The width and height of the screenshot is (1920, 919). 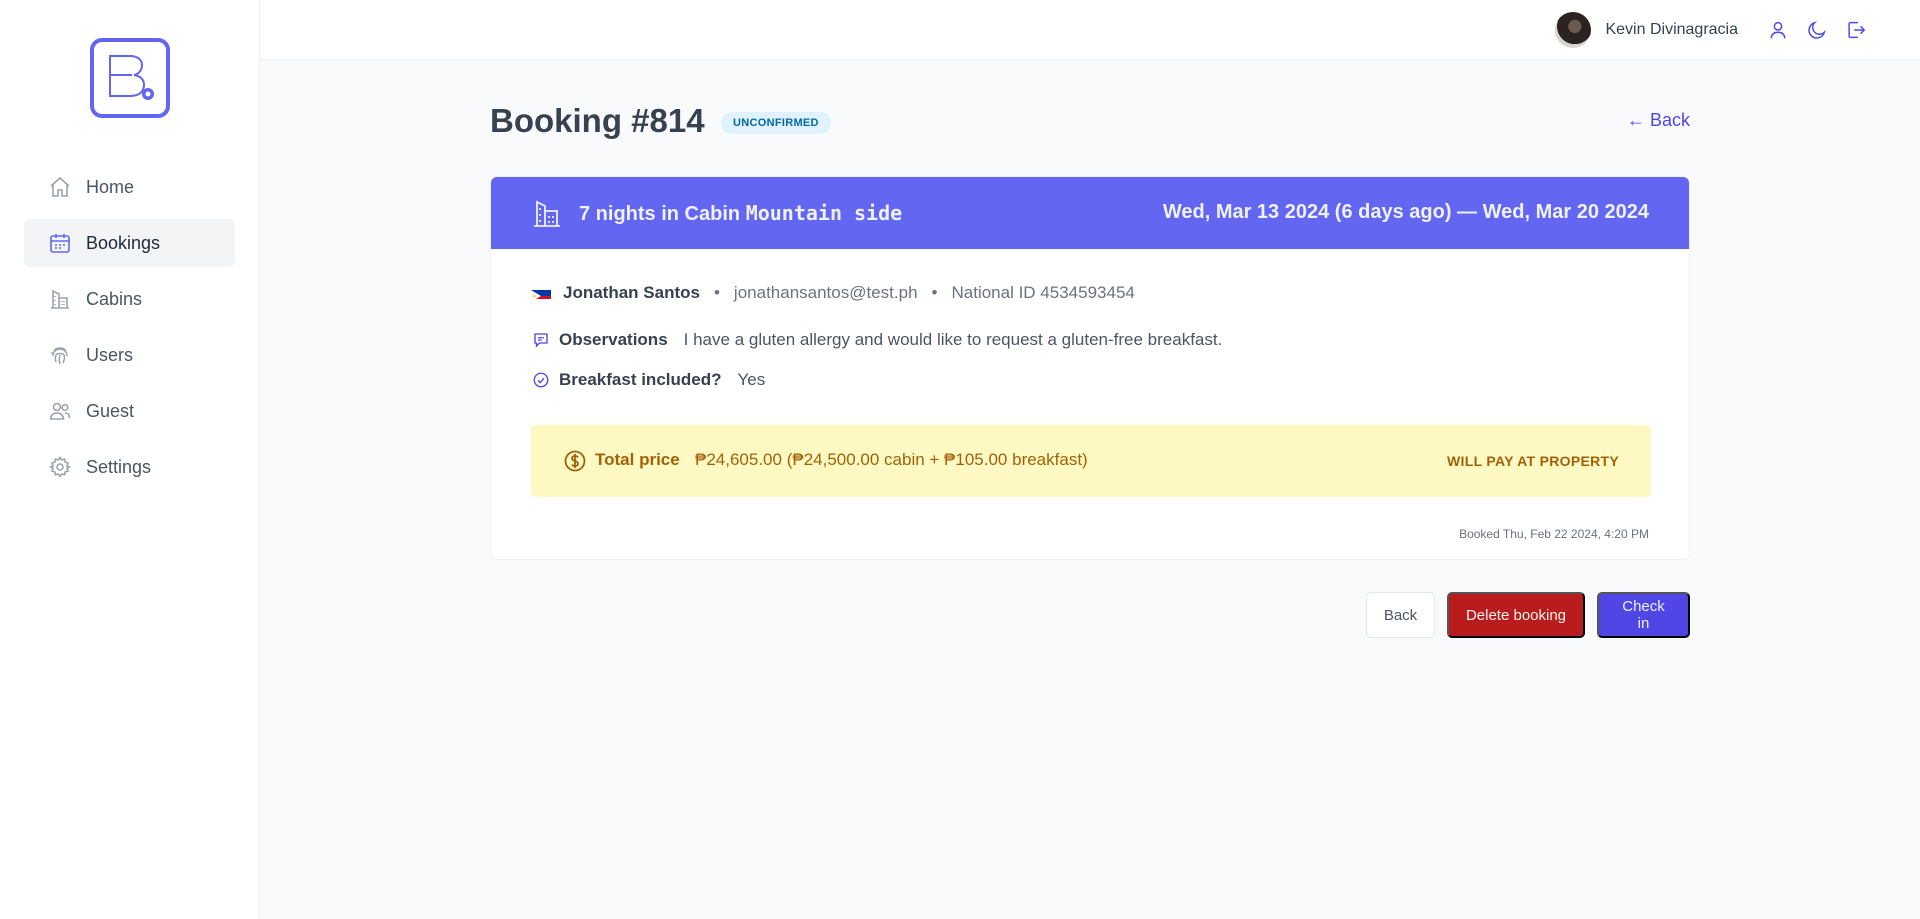 I want to click on status-badge: UNCONFIRMED, so click(x=776, y=123).